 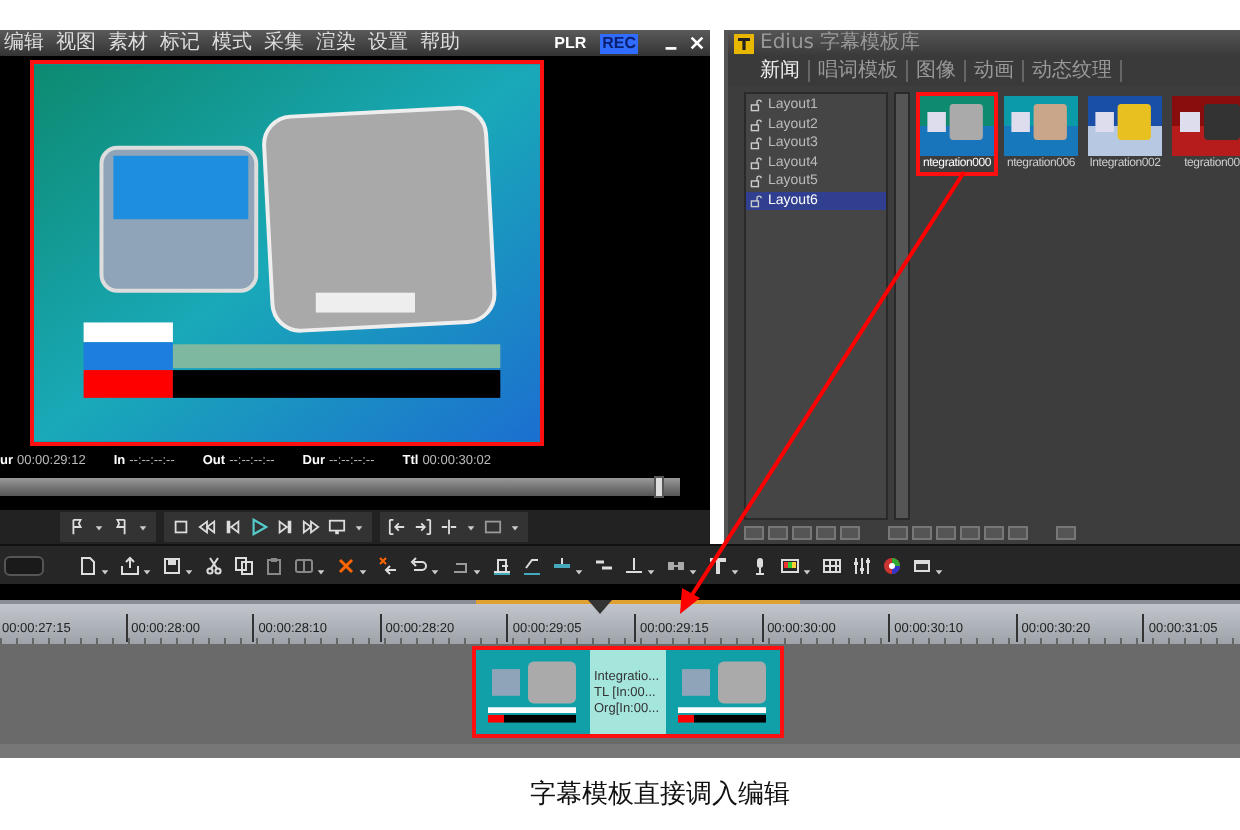 What do you see at coordinates (244, 565) in the screenshot?
I see `copy-icon` at bounding box center [244, 565].